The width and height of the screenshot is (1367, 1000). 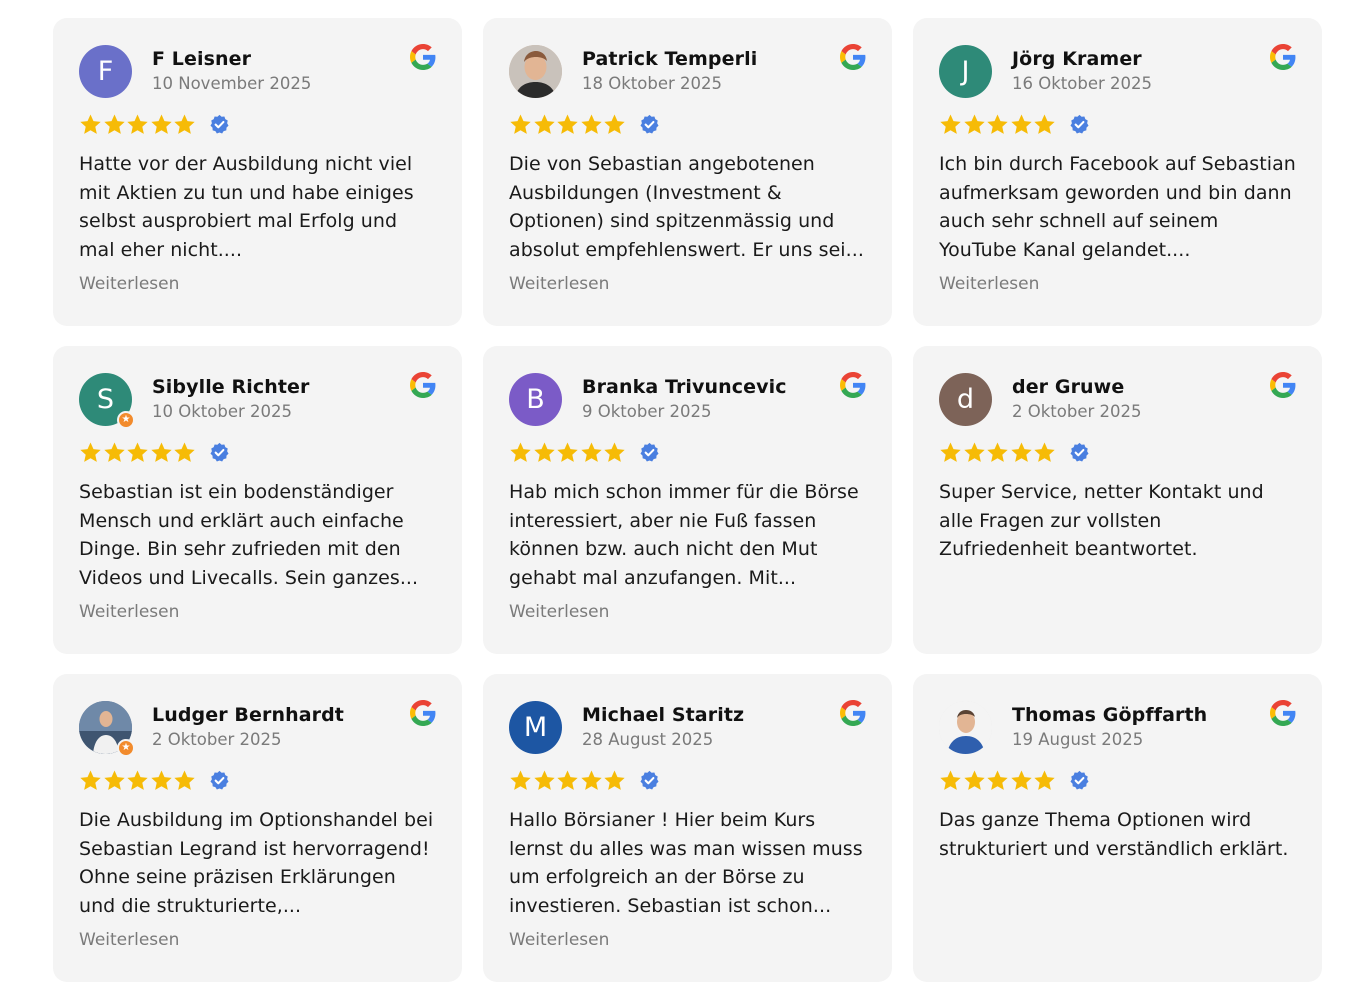 I want to click on avatar-initial: S, so click(x=105, y=399).